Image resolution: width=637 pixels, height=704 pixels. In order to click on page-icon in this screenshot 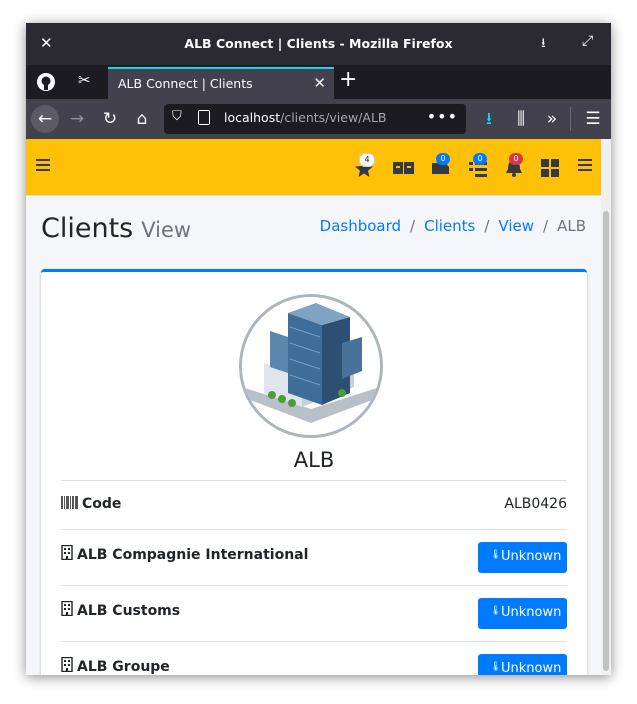, I will do `click(204, 117)`.